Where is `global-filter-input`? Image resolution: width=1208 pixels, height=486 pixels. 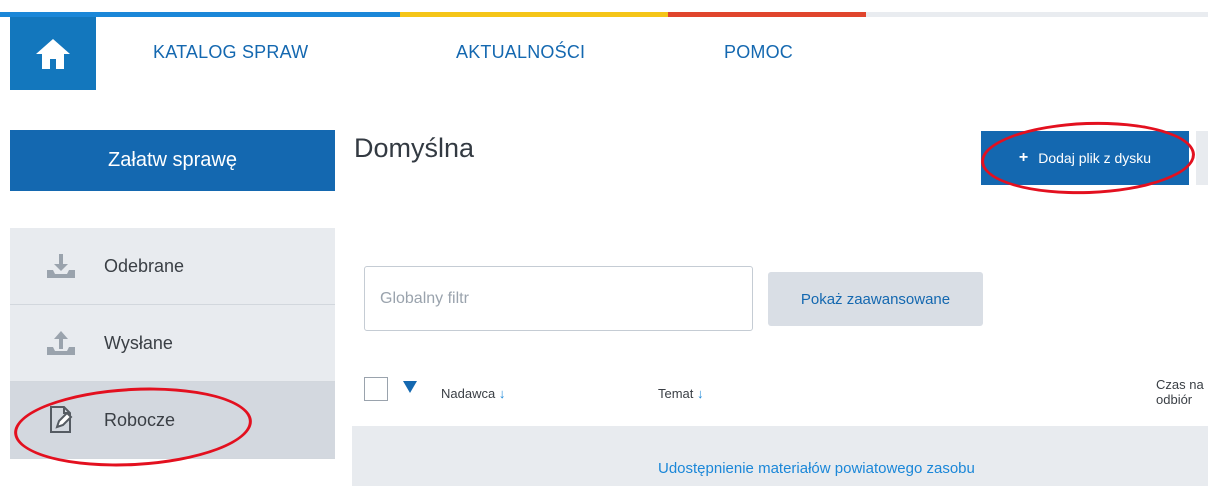
global-filter-input is located at coordinates (558, 298).